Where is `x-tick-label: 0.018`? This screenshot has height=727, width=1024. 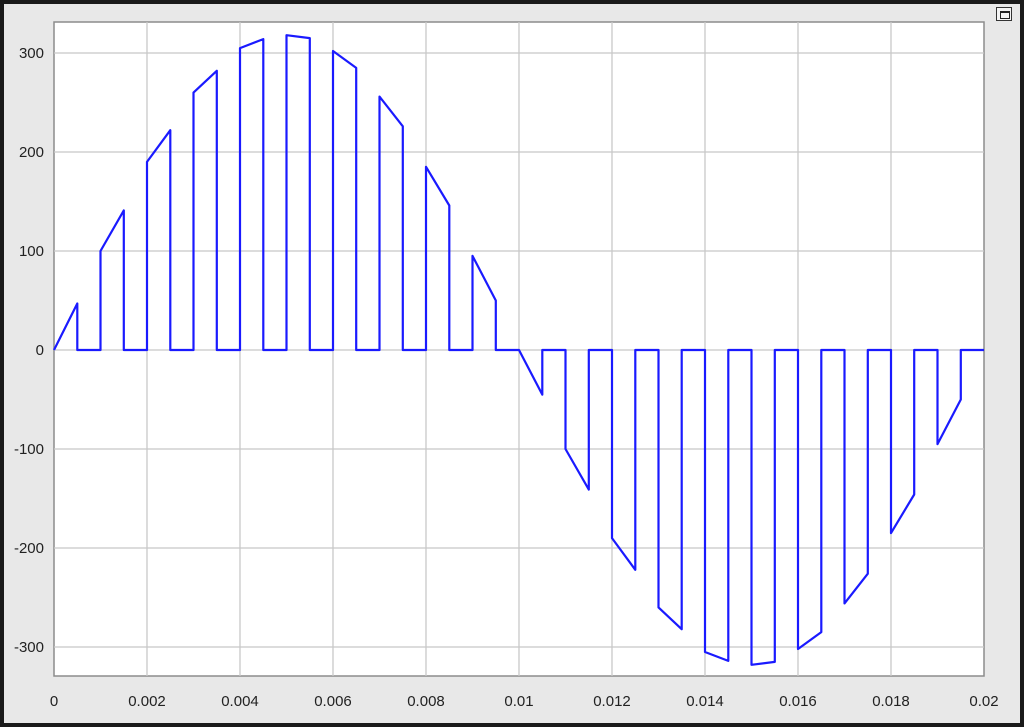 x-tick-label: 0.018 is located at coordinates (891, 701).